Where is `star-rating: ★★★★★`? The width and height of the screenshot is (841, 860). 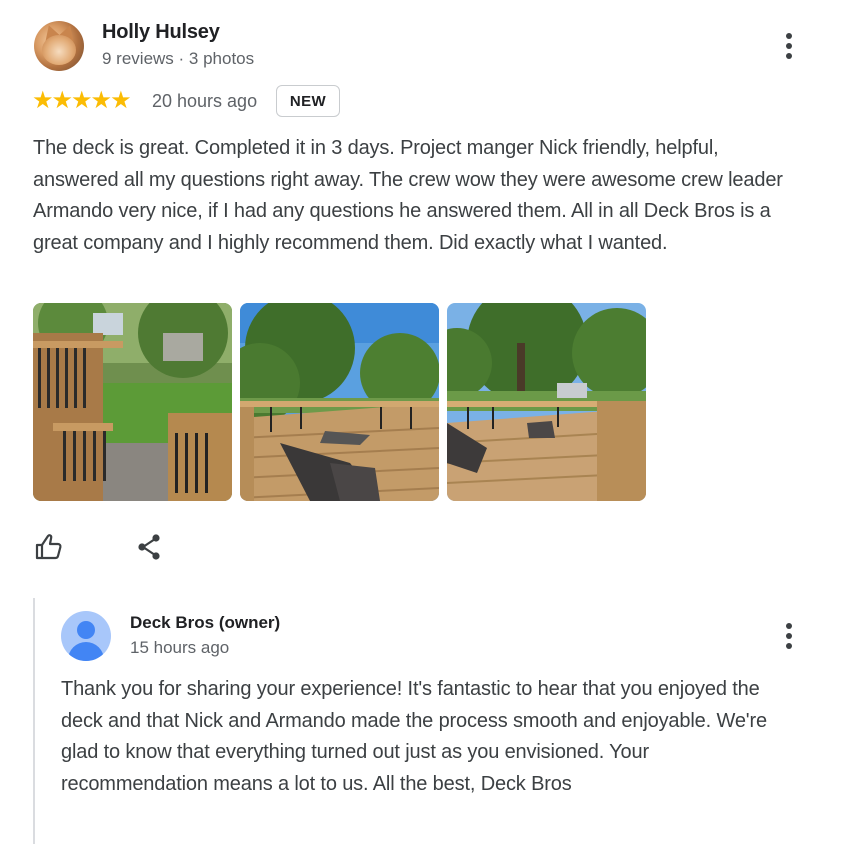 star-rating: ★★★★★ is located at coordinates (82, 100).